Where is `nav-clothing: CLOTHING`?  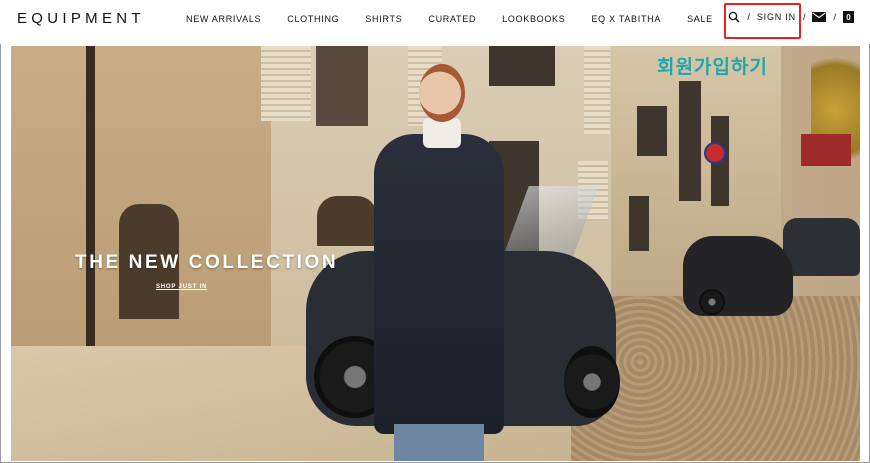 nav-clothing: CLOTHING is located at coordinates (313, 19).